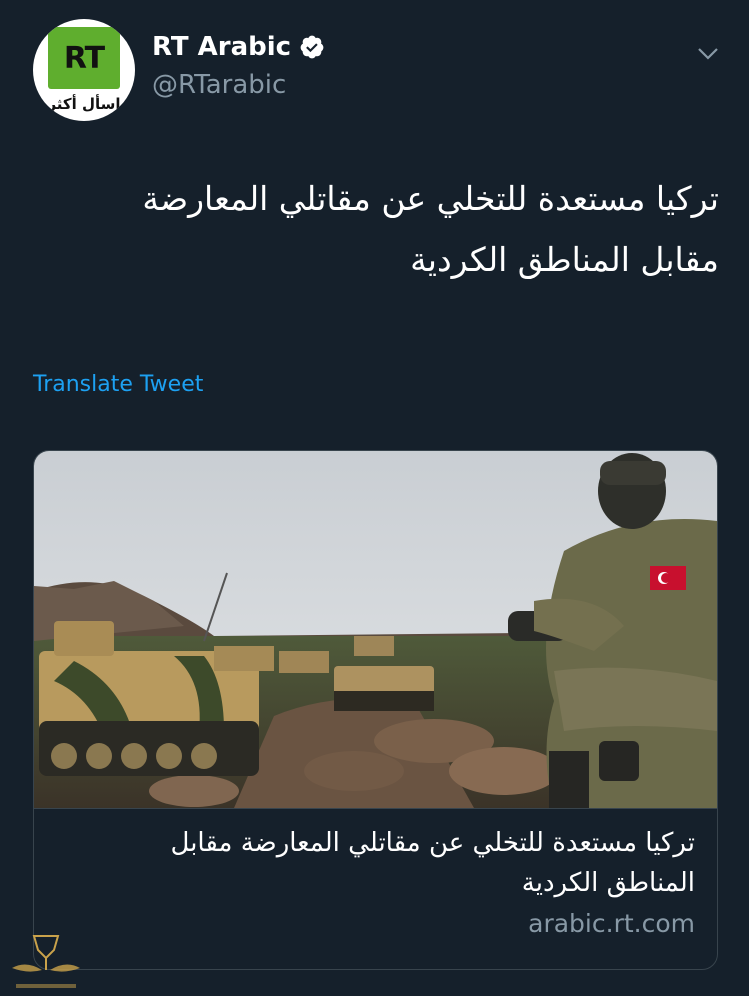 Image resolution: width=749 pixels, height=996 pixels. I want to click on avatar: RT اسأل أكثر, so click(84, 70).